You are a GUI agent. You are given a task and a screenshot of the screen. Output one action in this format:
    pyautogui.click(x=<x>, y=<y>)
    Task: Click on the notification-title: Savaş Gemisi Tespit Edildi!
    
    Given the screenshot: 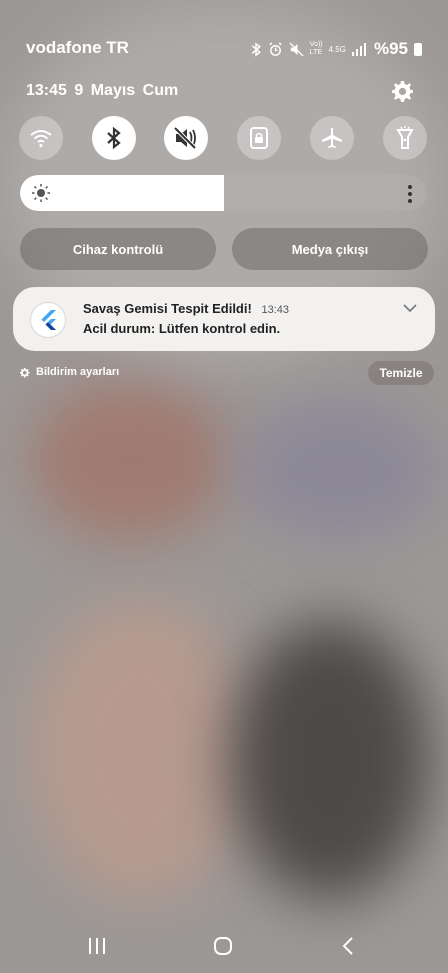 What is the action you would take?
    pyautogui.click(x=167, y=308)
    